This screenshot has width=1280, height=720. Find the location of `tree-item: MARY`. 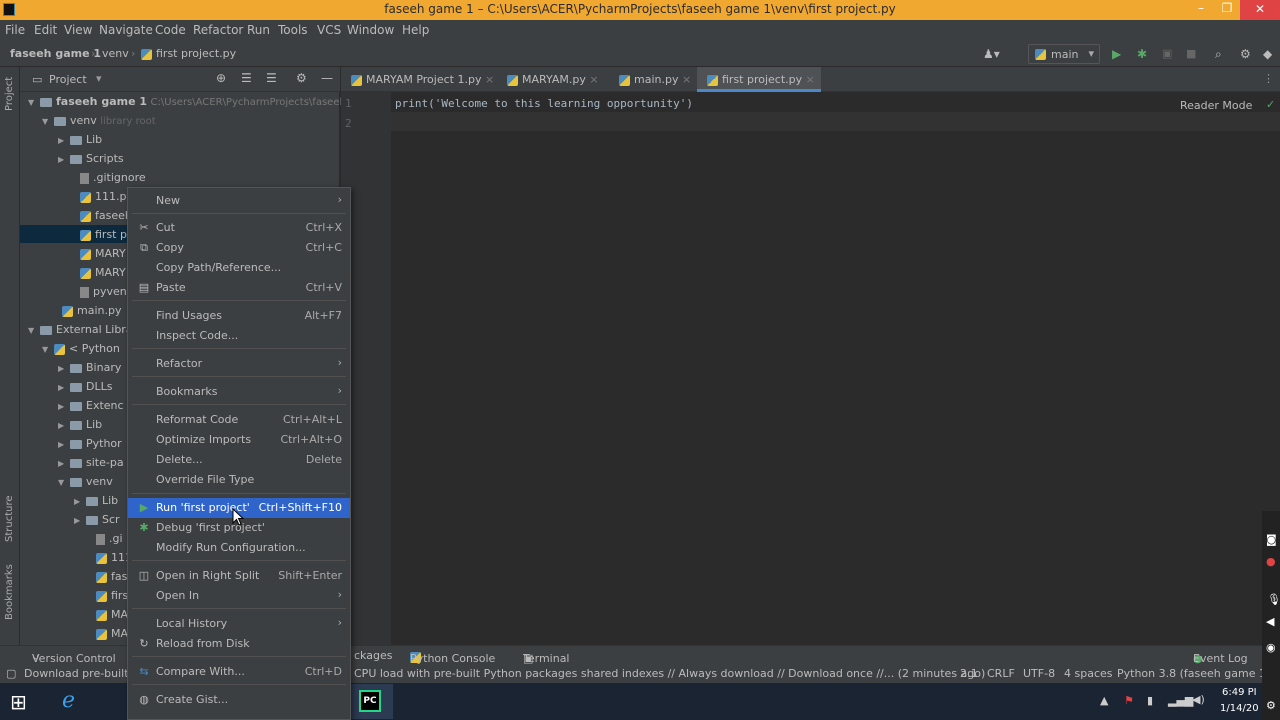

tree-item: MARY is located at coordinates (103, 256).